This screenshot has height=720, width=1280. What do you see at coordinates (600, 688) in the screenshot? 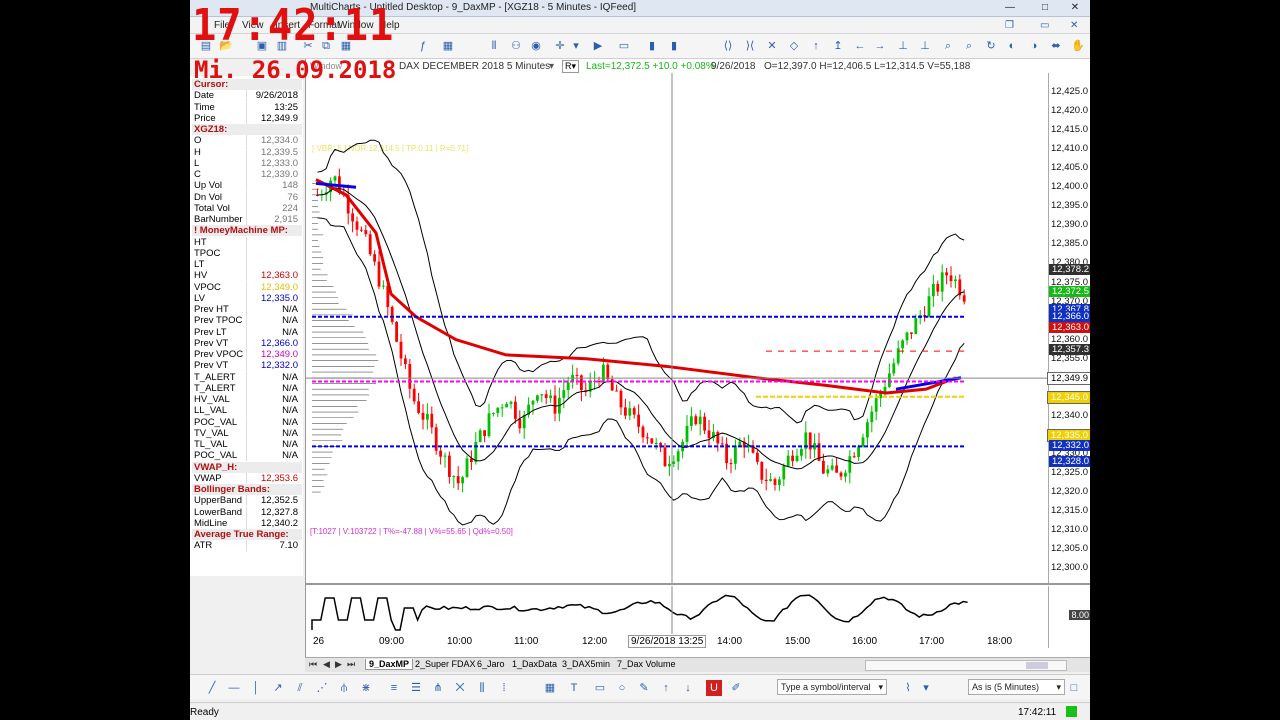
I see `rectangle-icon: ▭` at bounding box center [600, 688].